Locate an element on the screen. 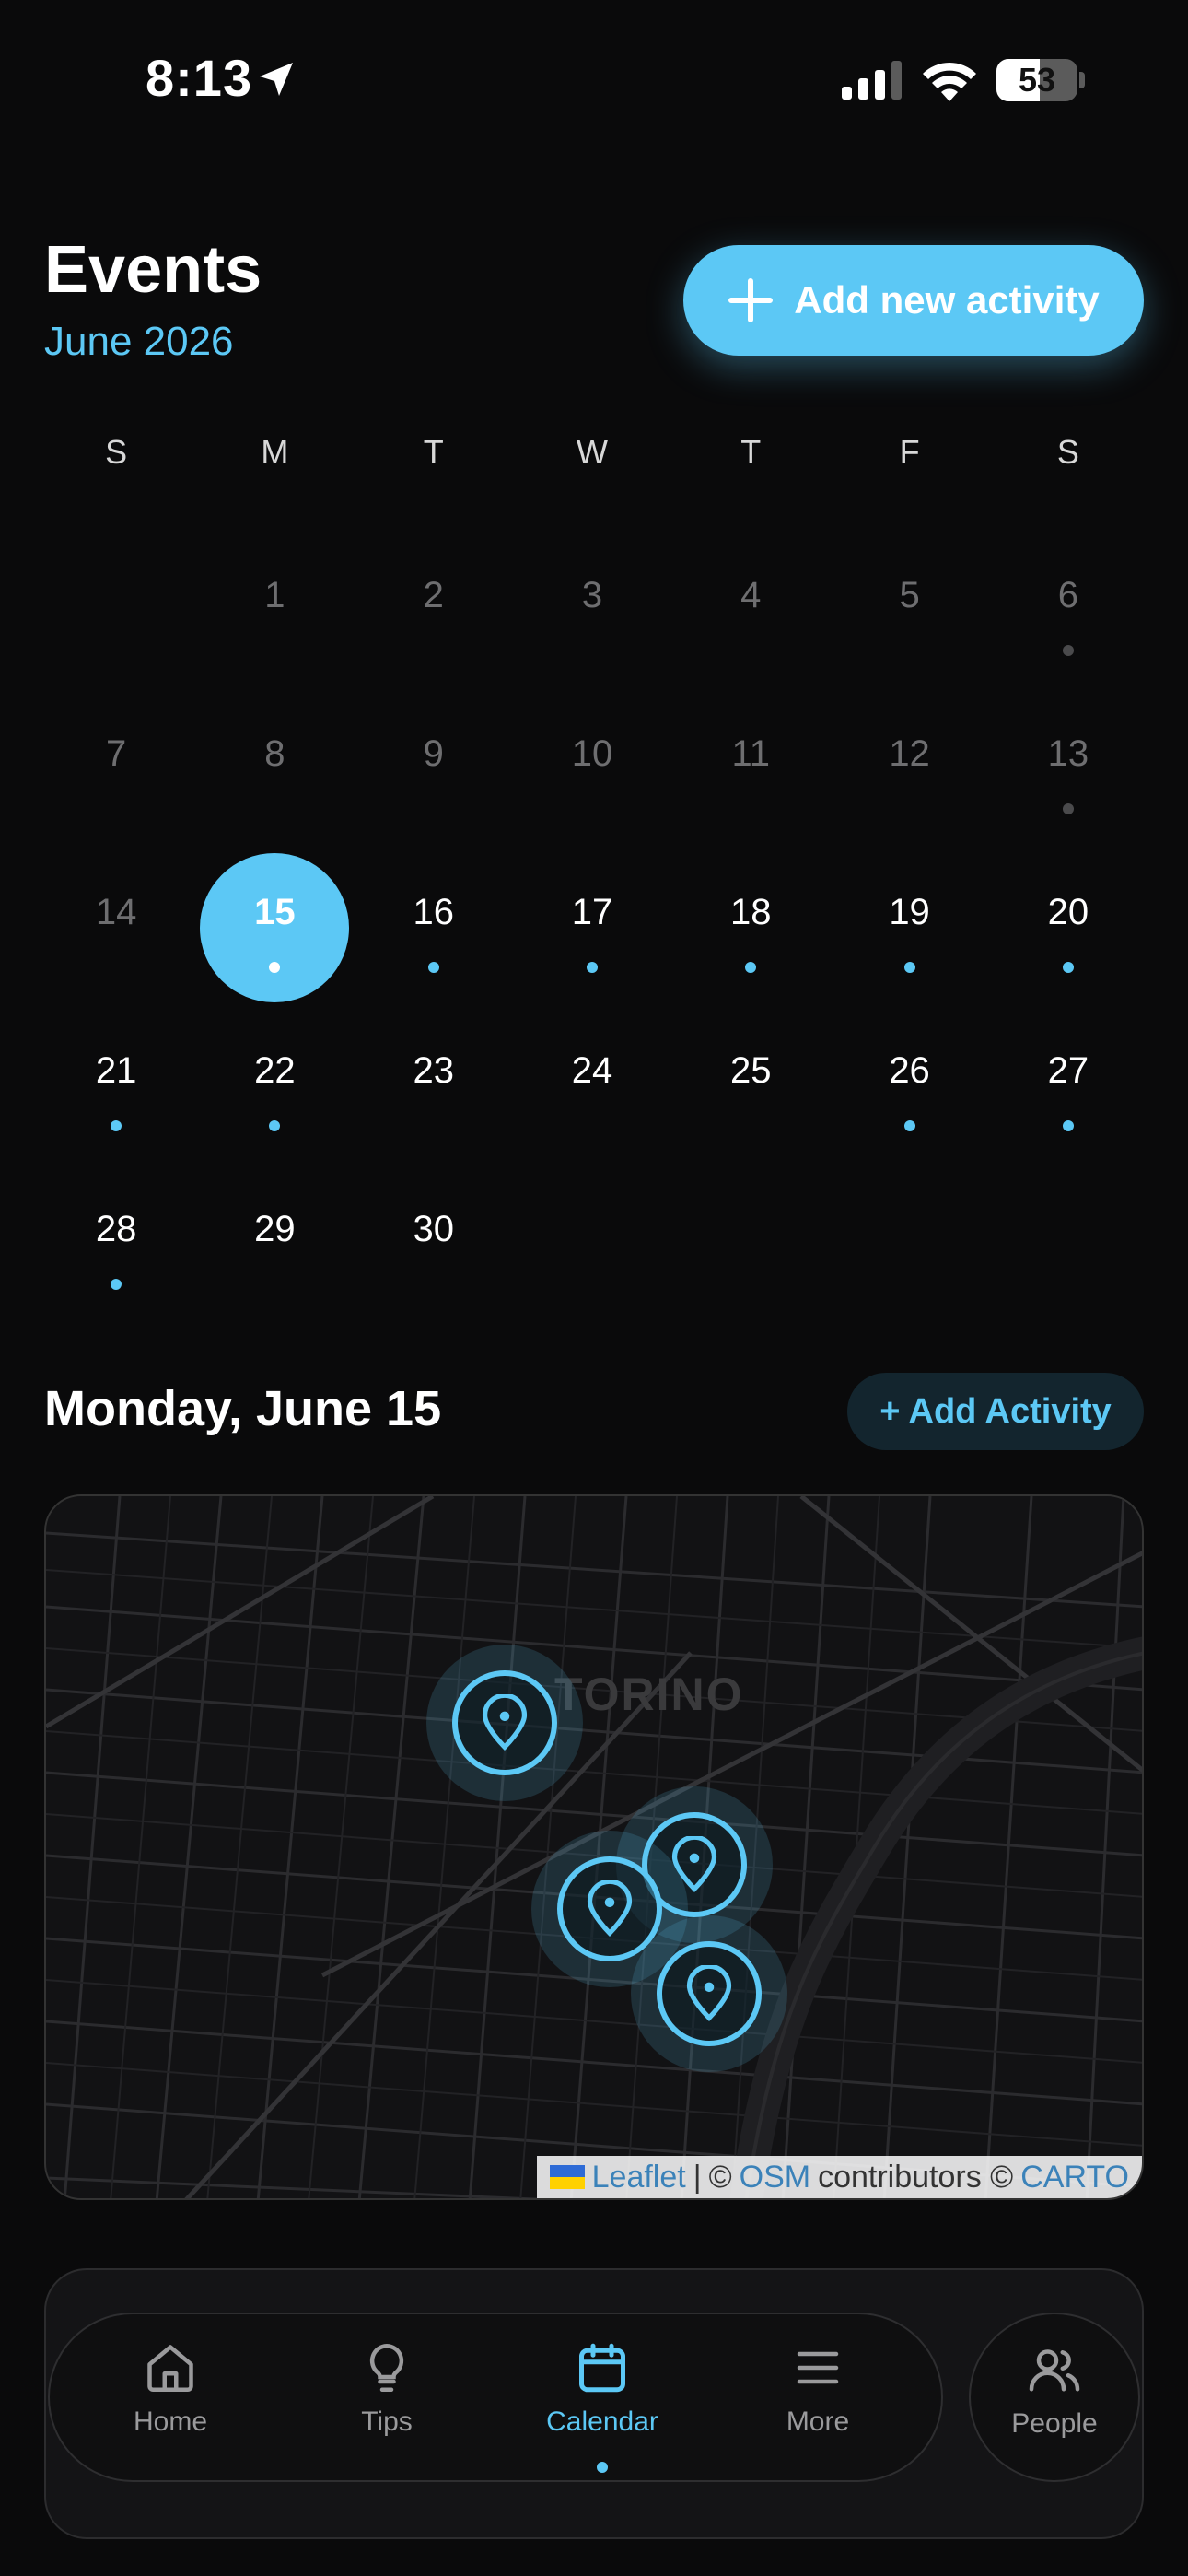  calendar-day-number: 29 is located at coordinates (275, 1229).